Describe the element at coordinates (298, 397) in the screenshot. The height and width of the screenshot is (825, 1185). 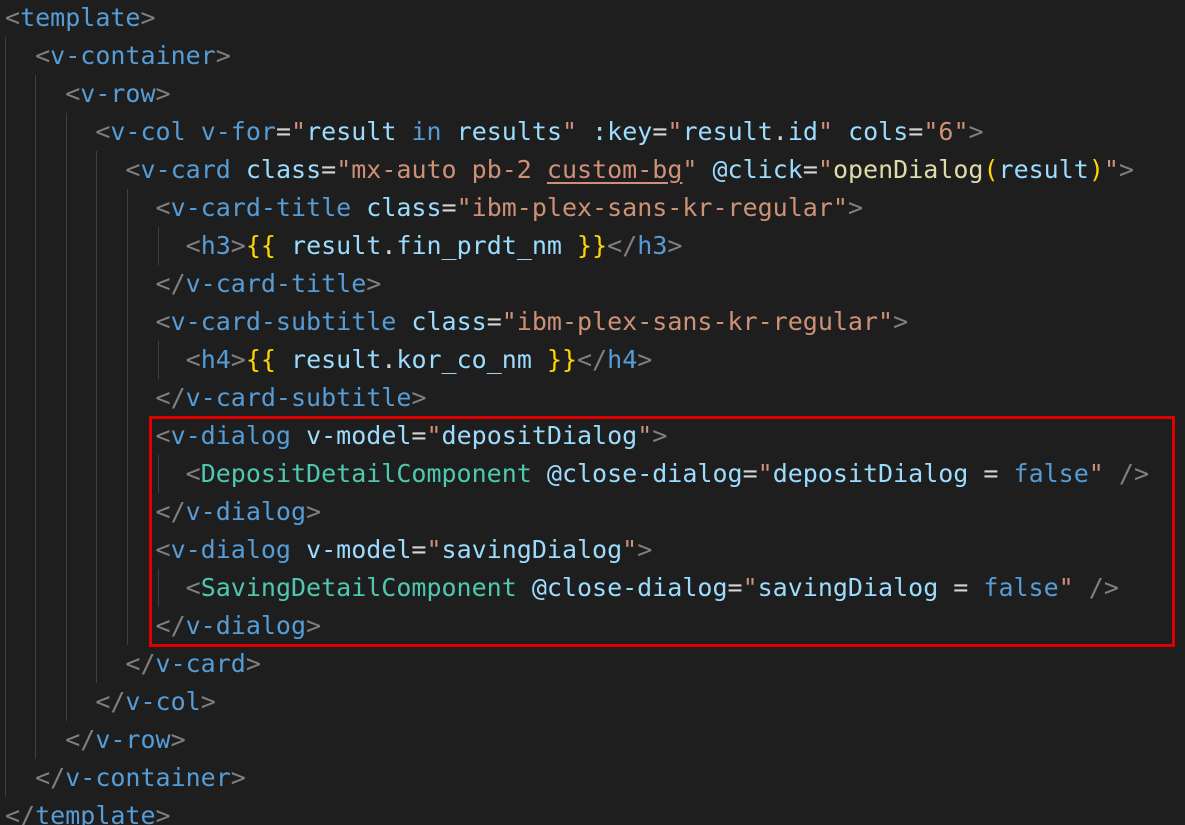
I see `code-token: v-card-subtitle` at that location.